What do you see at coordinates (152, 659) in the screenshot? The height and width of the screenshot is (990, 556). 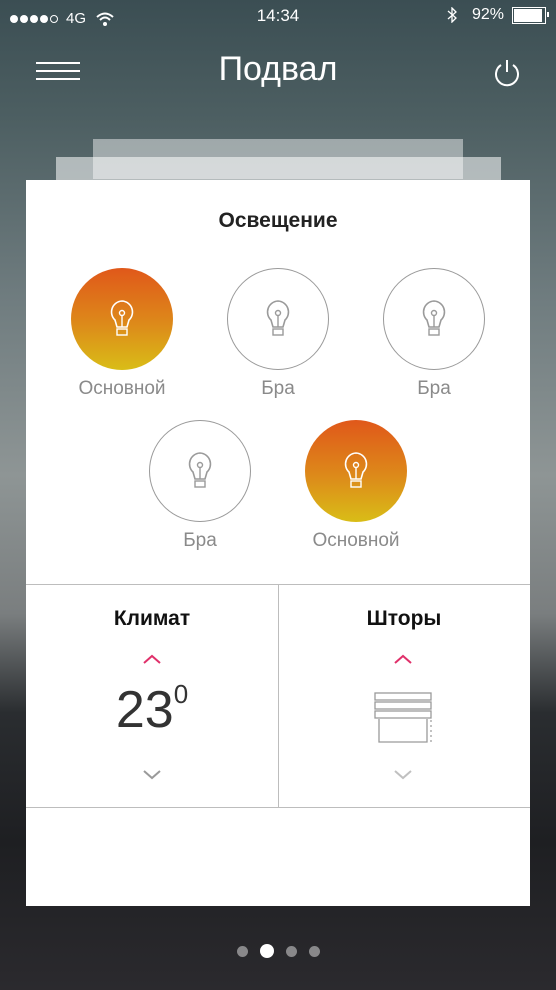 I see `temperature-up-icon` at bounding box center [152, 659].